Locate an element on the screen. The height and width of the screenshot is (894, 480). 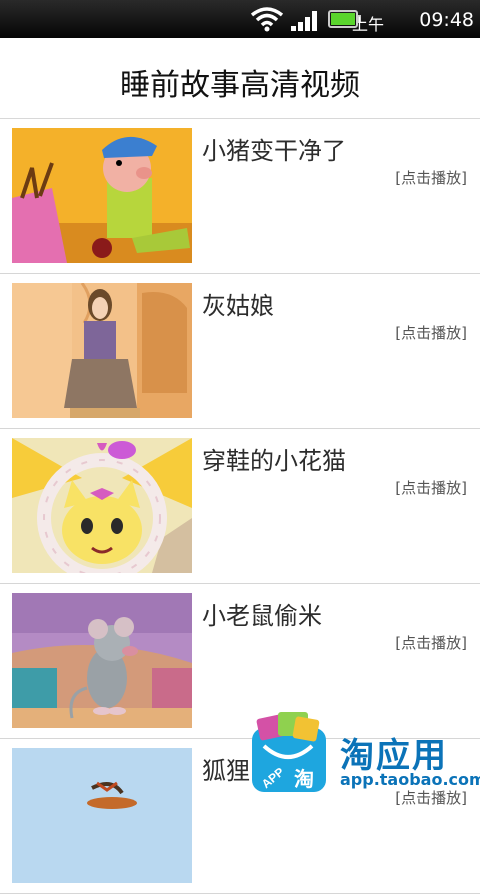
shopping-bag-icon: APP 淘 is located at coordinates (289, 752).